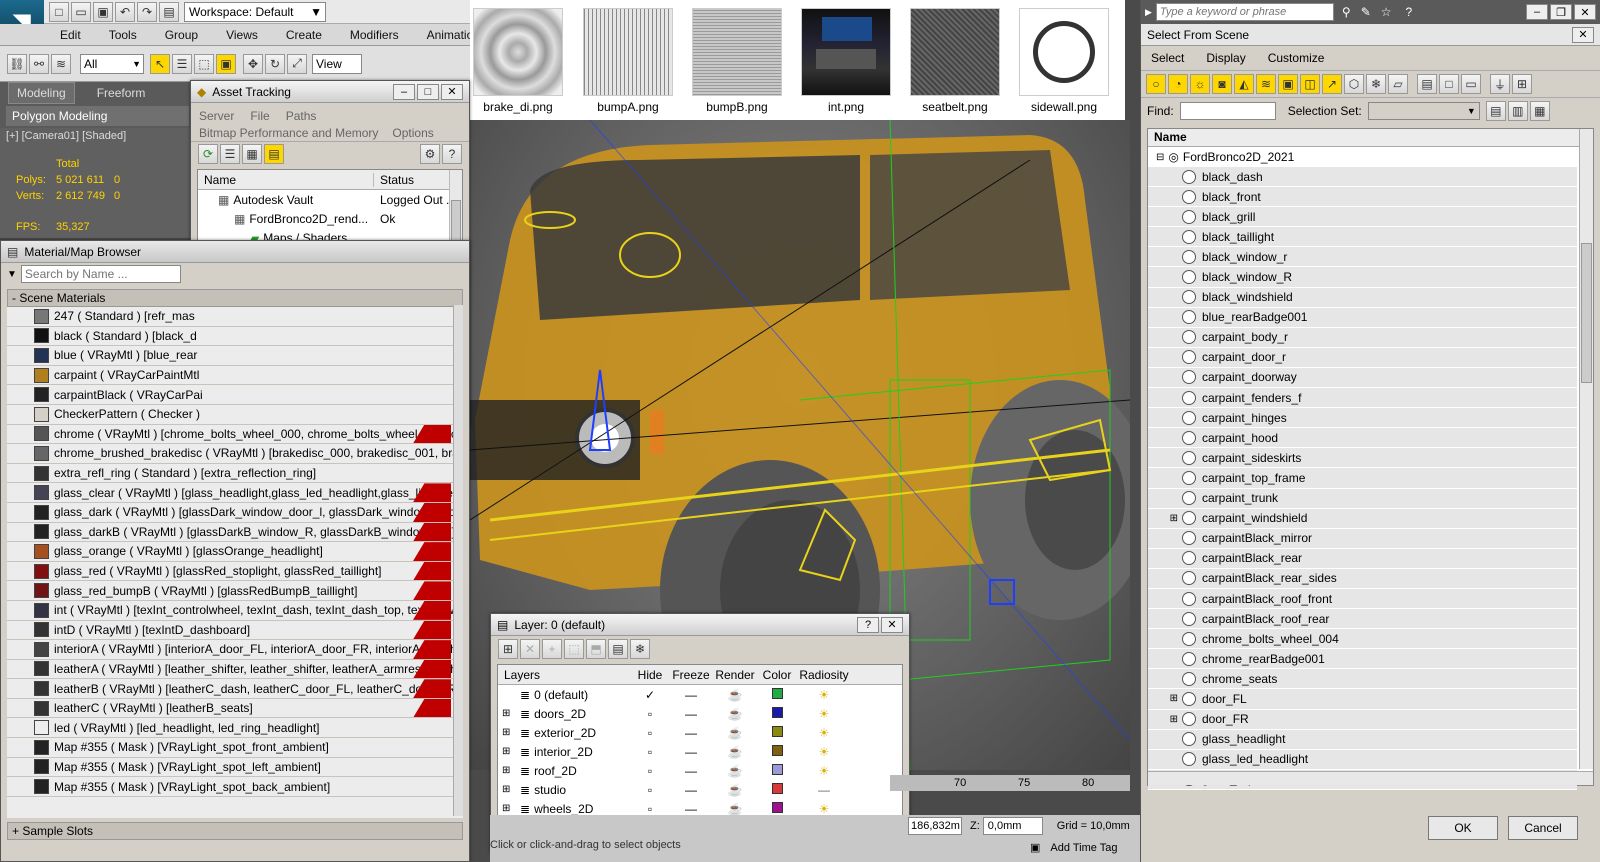 Image resolution: width=1600 pixels, height=862 pixels. Describe the element at coordinates (1362, 478) in the screenshot. I see `scene-object-row: carpaint_top_frame` at that location.